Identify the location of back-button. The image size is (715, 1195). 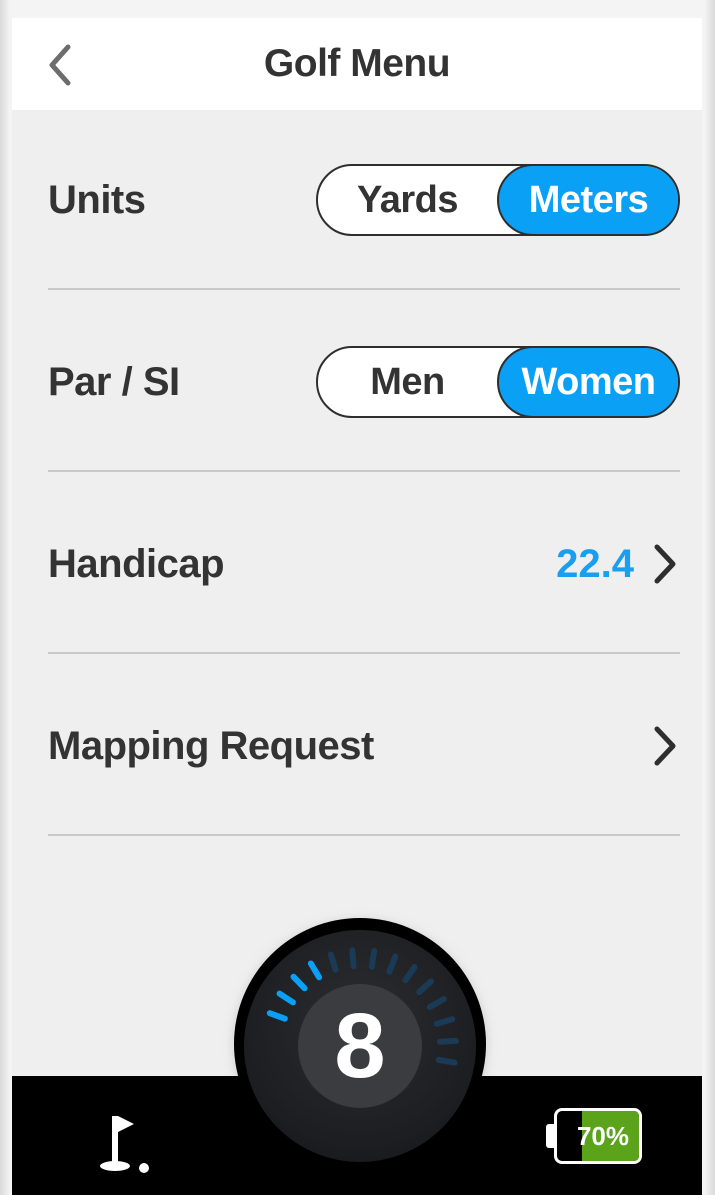
(60, 65).